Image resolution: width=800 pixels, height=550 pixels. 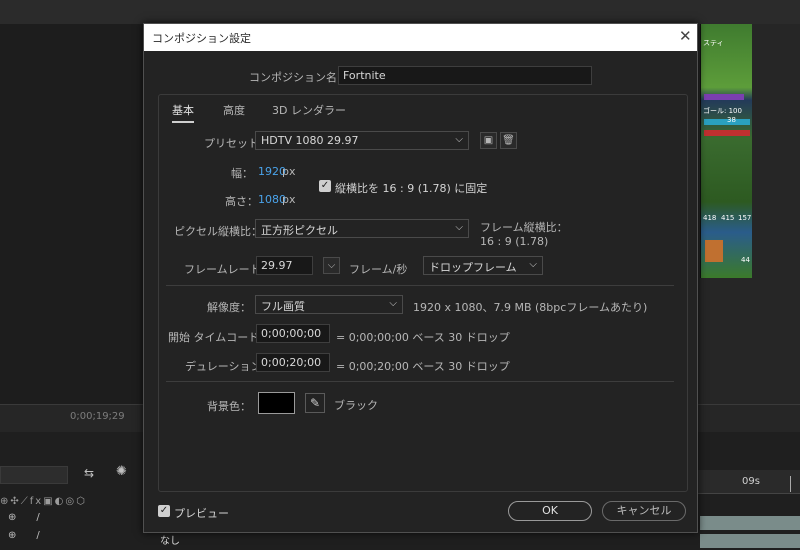 What do you see at coordinates (726, 151) in the screenshot?
I see `game-footage-thumbnail: スティ ゴール: 100 38 418 415 157 44` at bounding box center [726, 151].